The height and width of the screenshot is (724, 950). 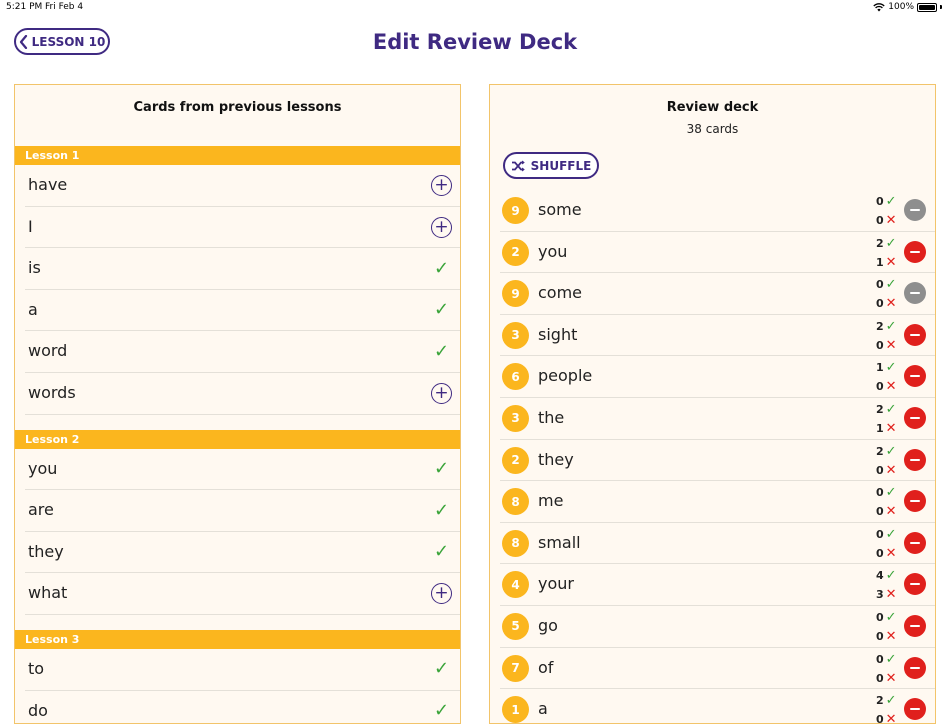 What do you see at coordinates (515, 502) in the screenshot?
I see `lesson-number-badge: 8` at bounding box center [515, 502].